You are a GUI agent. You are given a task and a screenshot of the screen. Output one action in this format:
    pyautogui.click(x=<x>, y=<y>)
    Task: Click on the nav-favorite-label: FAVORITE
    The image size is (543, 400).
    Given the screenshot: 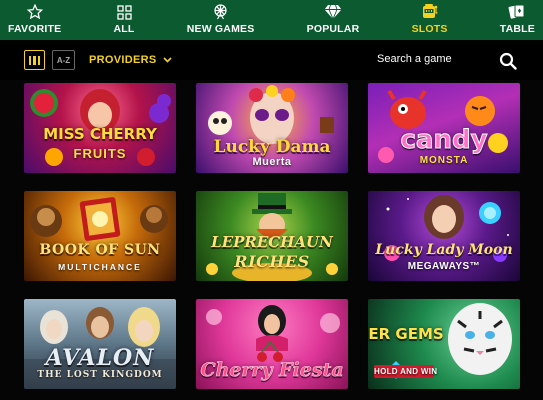 What is the action you would take?
    pyautogui.click(x=35, y=29)
    